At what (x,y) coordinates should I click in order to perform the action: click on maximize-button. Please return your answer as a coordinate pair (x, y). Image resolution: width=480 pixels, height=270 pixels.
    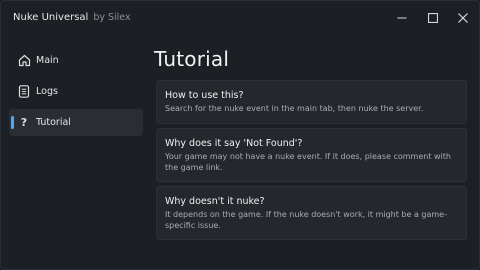
    Looking at the image, I should click on (433, 18).